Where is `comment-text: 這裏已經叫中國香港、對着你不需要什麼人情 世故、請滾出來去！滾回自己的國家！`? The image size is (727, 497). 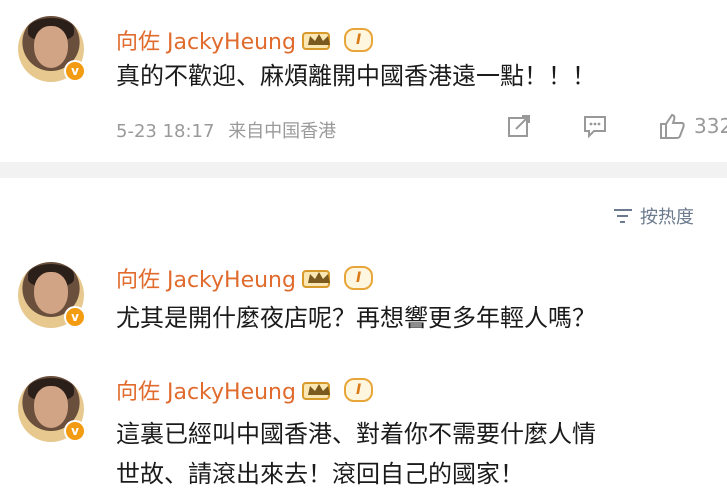 comment-text: 這裏已經叫中國香港、對着你不需要什麼人情 世故、請滾出來去！滾回自己的國家！ is located at coordinates (356, 454).